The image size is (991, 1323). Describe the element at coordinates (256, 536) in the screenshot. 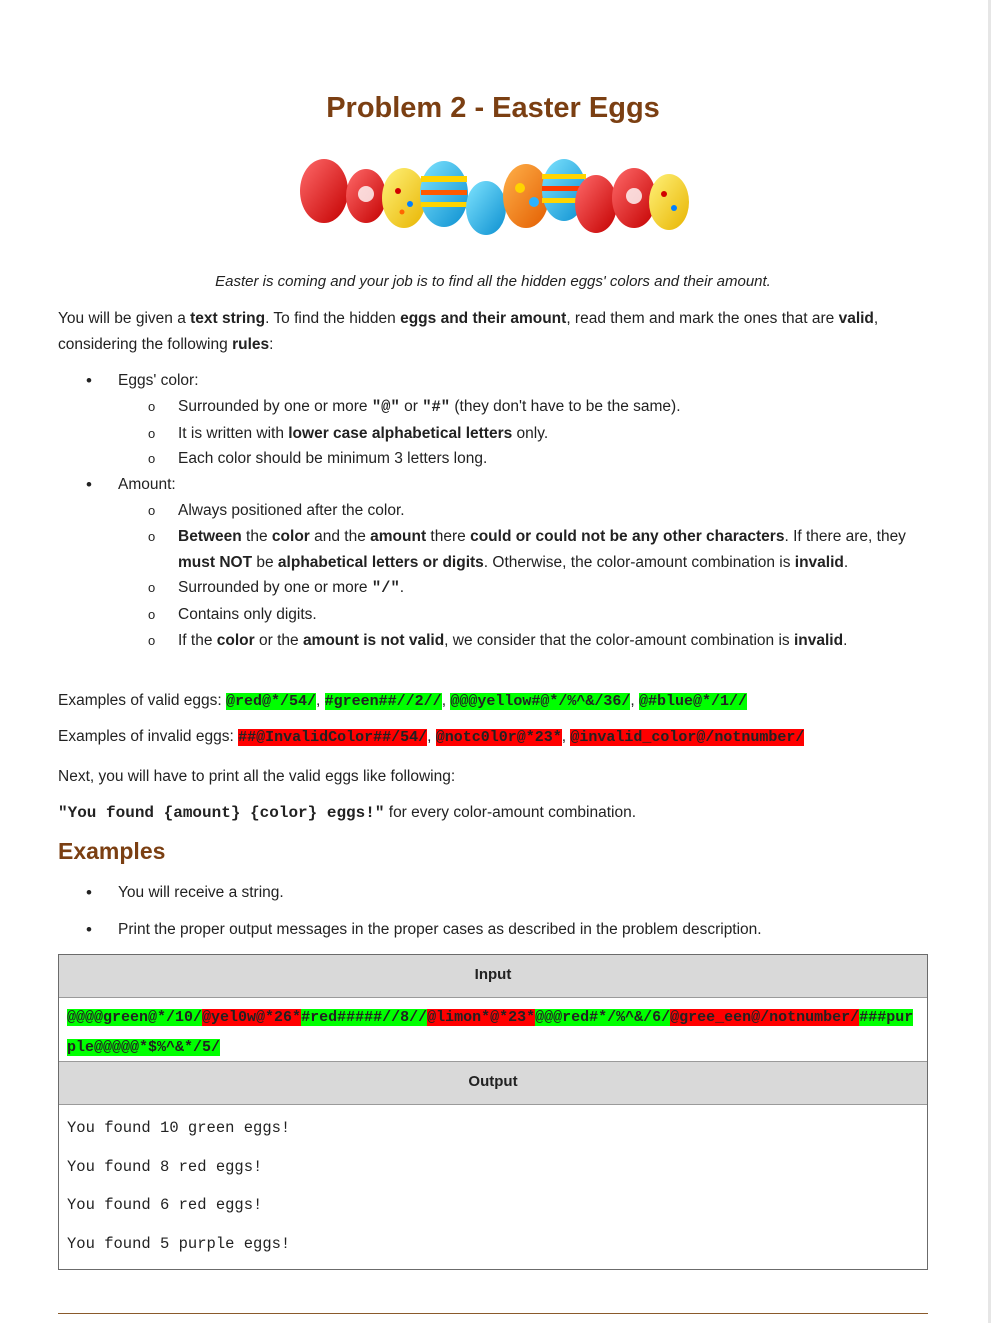

I see `text: the` at that location.